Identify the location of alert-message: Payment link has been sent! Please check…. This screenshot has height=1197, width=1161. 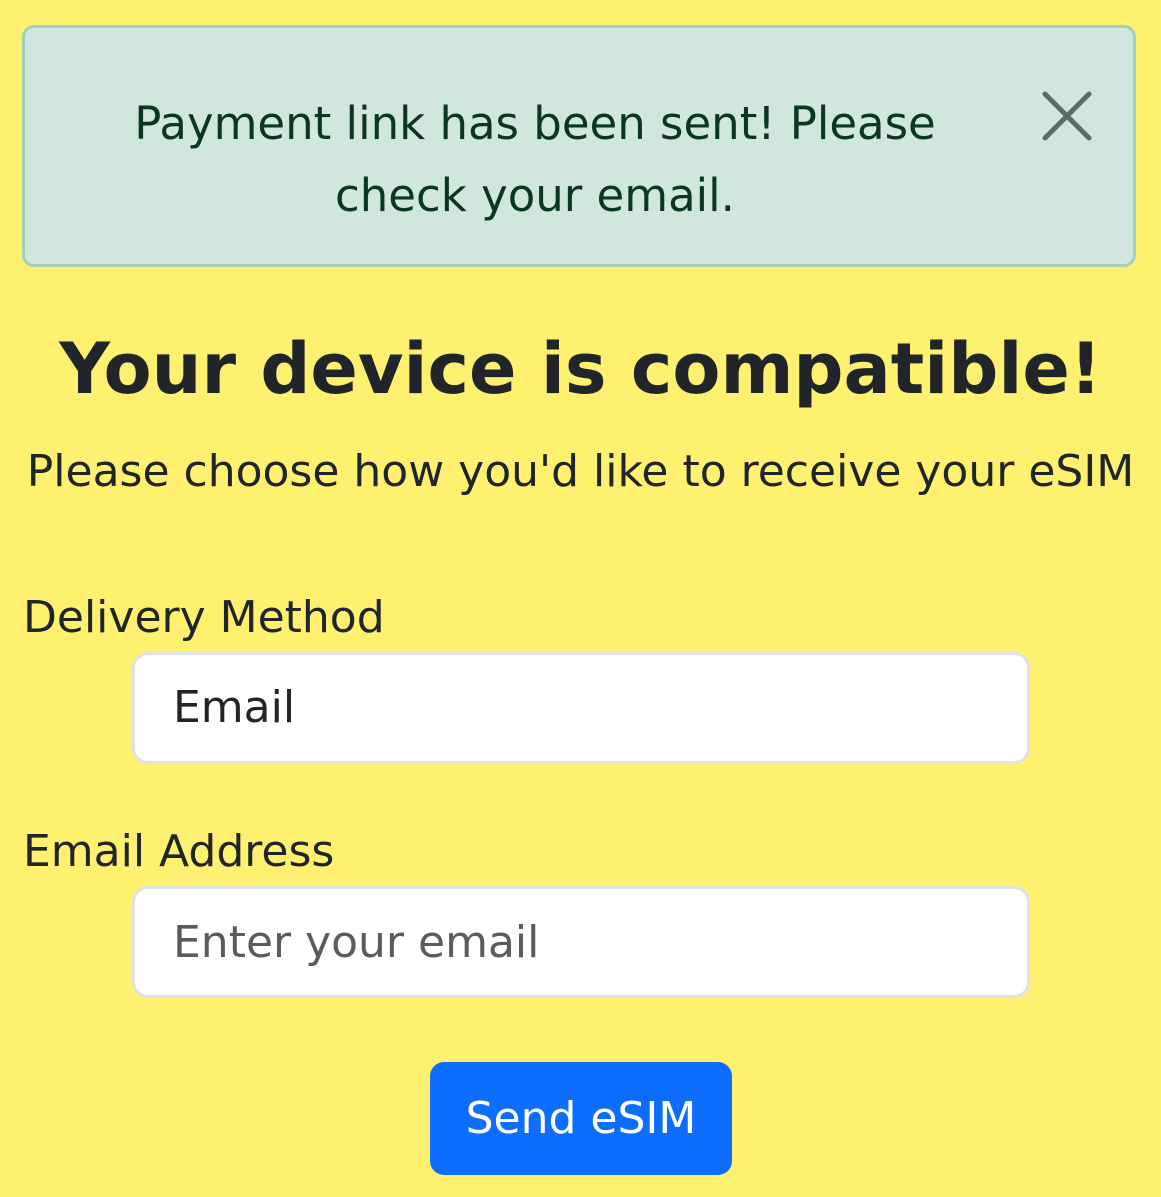
(535, 159).